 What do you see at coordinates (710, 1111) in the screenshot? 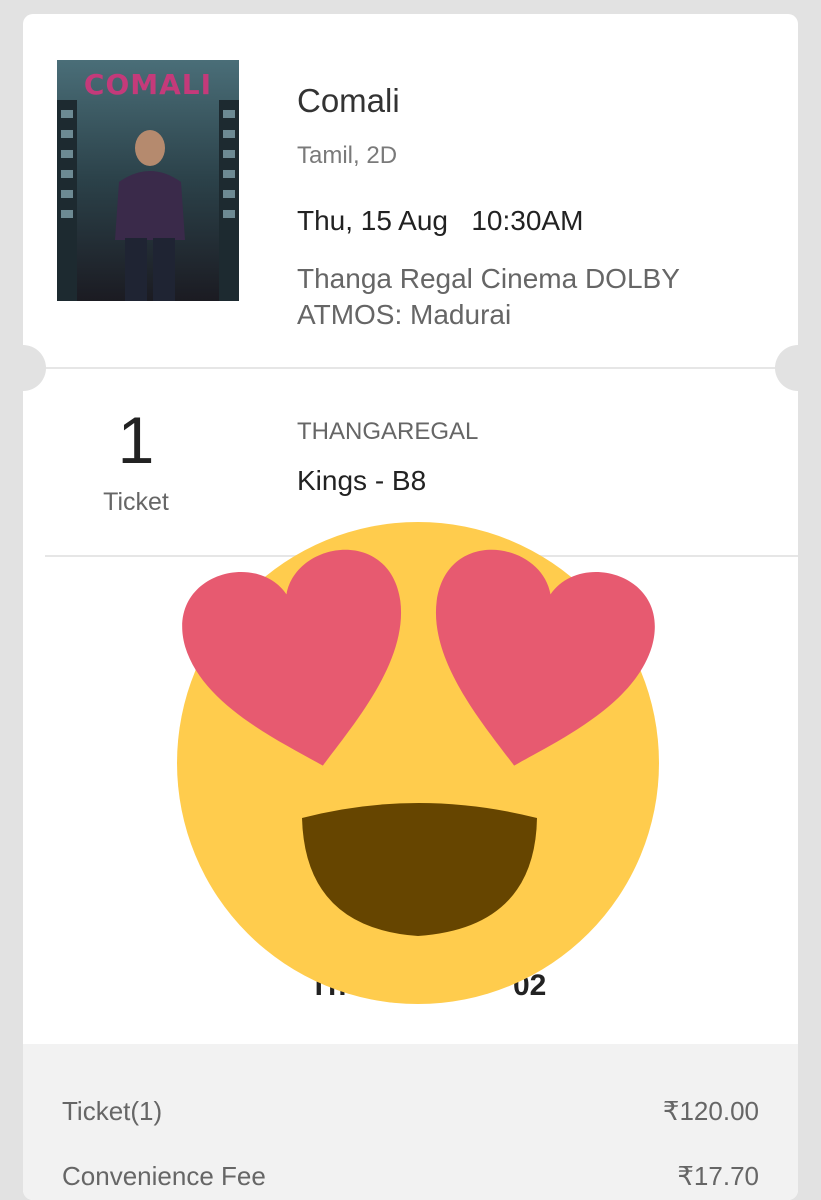
I see `summary-amount: ₹120.00` at bounding box center [710, 1111].